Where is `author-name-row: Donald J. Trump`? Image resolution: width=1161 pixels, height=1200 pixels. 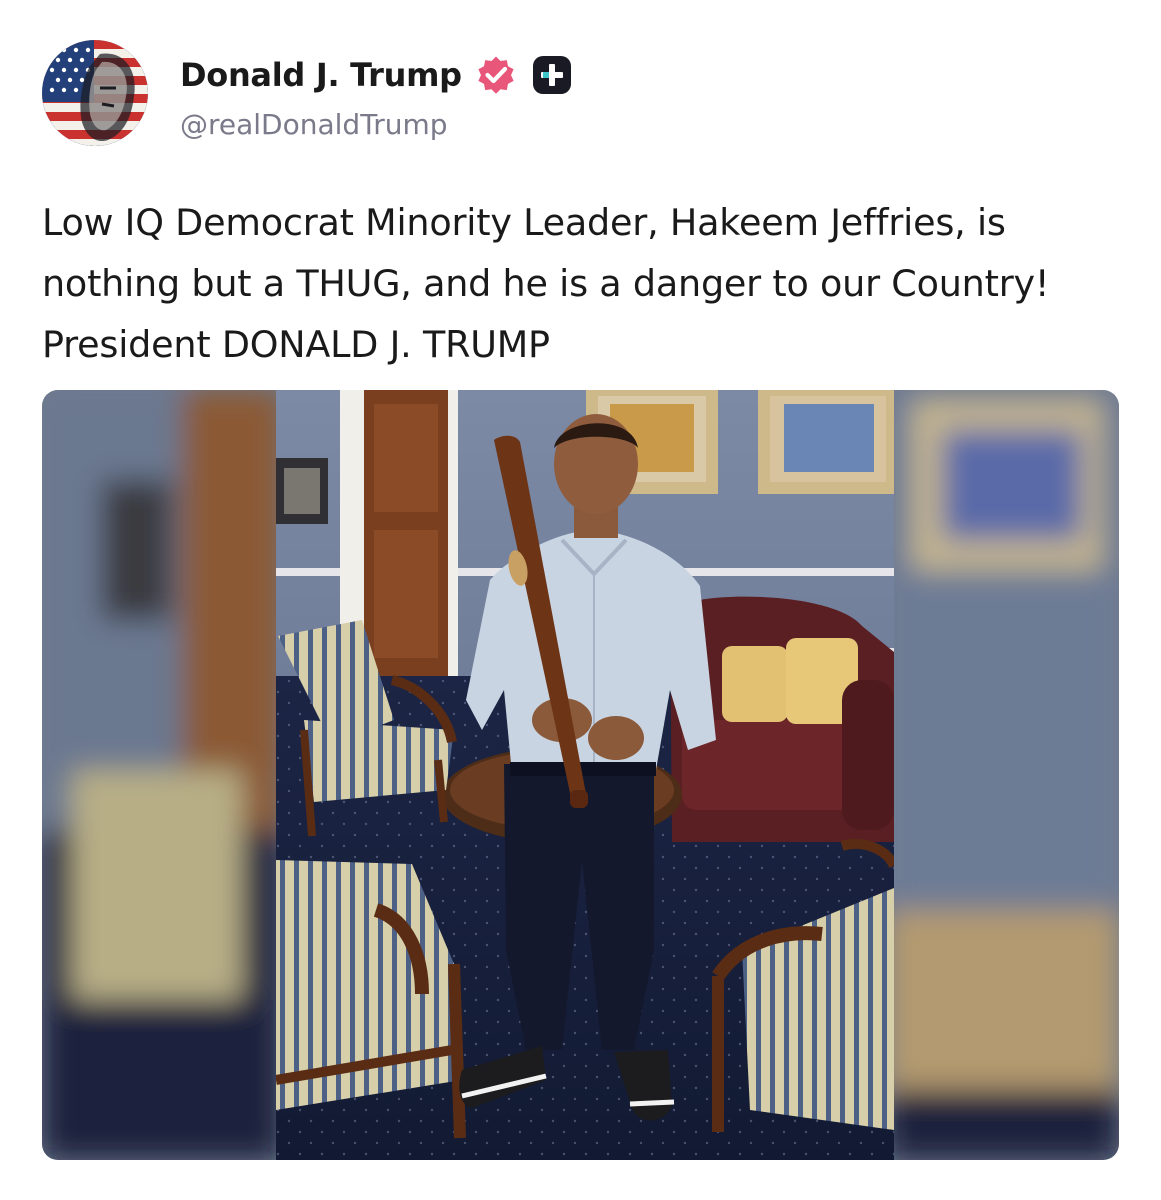 author-name-row: Donald J. Trump is located at coordinates (377, 75).